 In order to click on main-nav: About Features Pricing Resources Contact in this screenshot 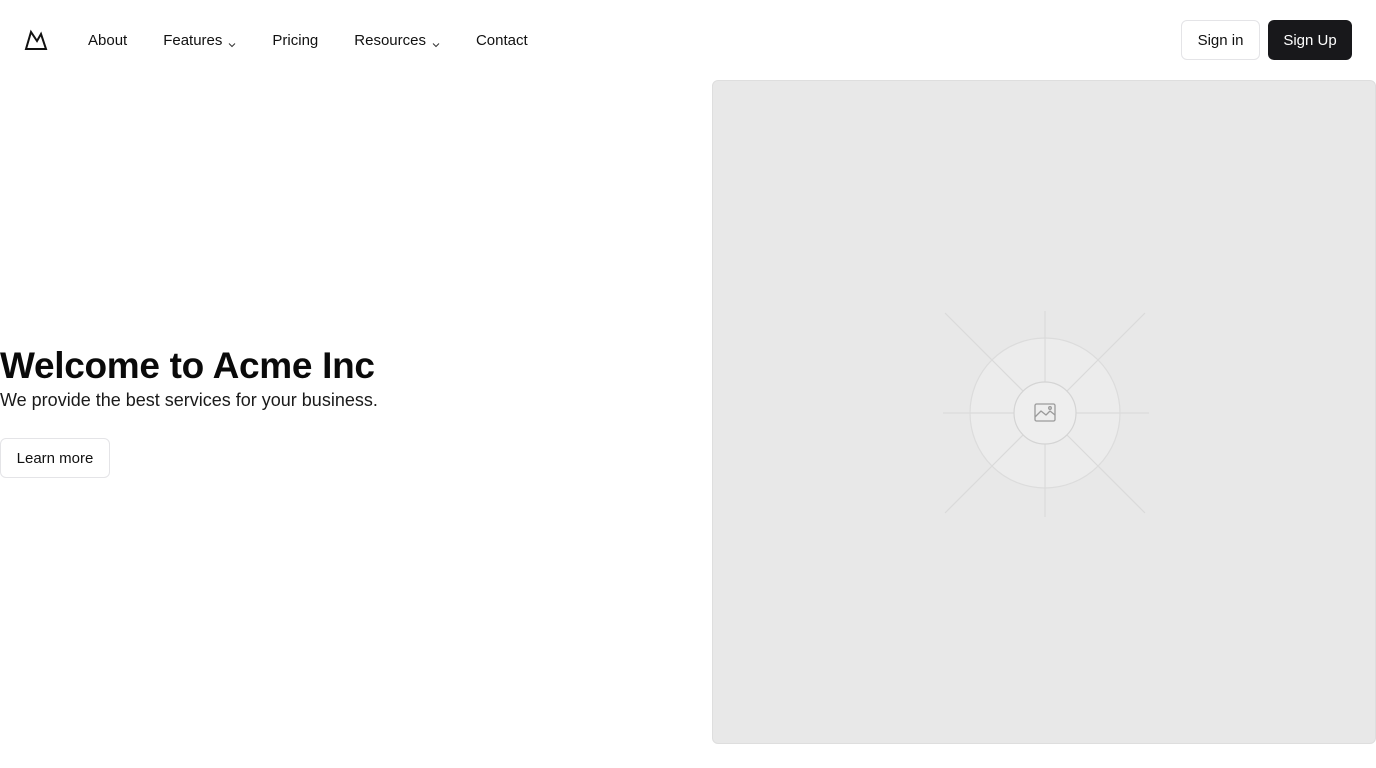, I will do `click(308, 40)`.